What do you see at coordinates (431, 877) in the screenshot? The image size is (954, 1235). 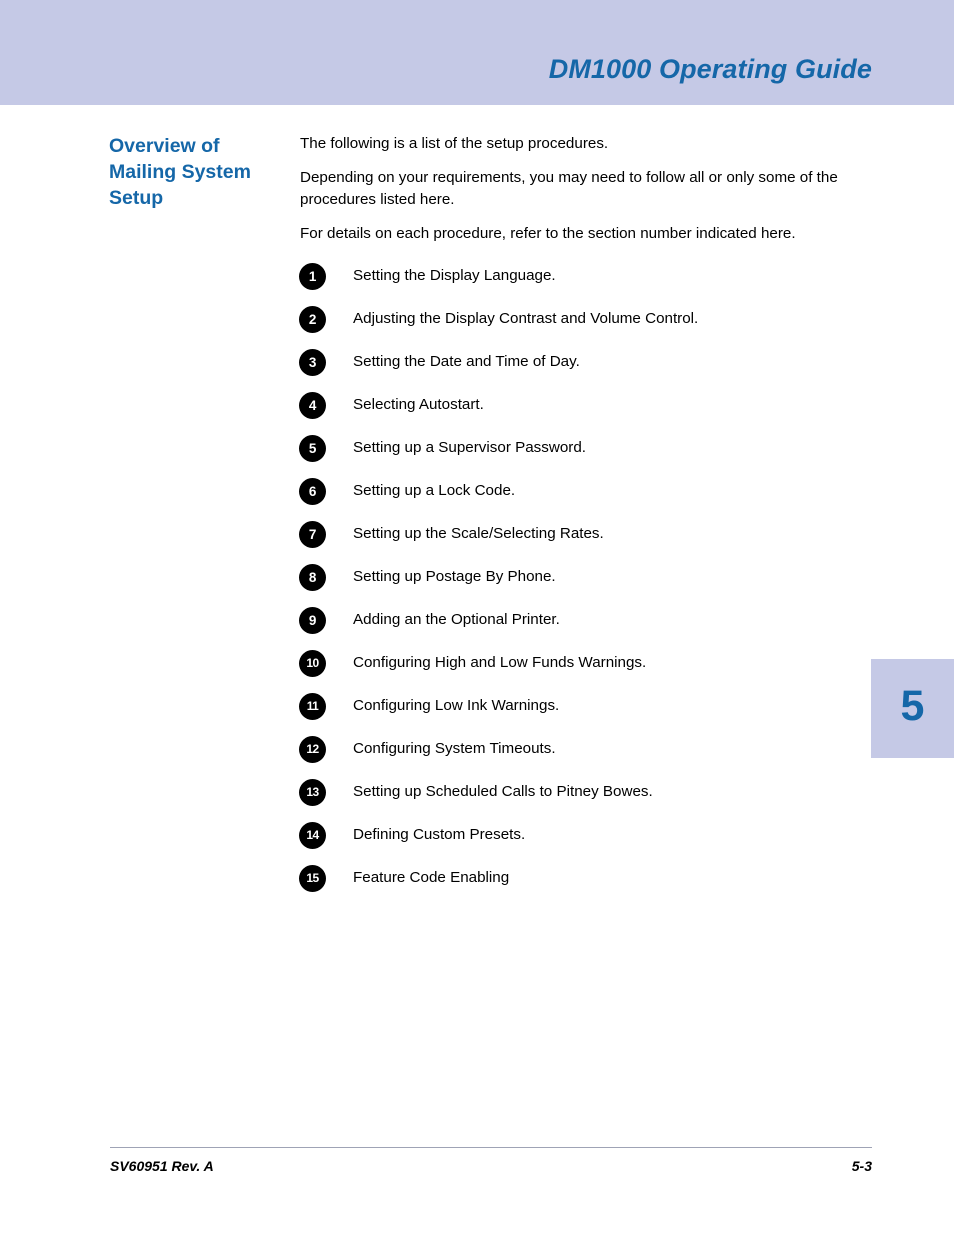 I see `step-label: Feature Code Enabling` at bounding box center [431, 877].